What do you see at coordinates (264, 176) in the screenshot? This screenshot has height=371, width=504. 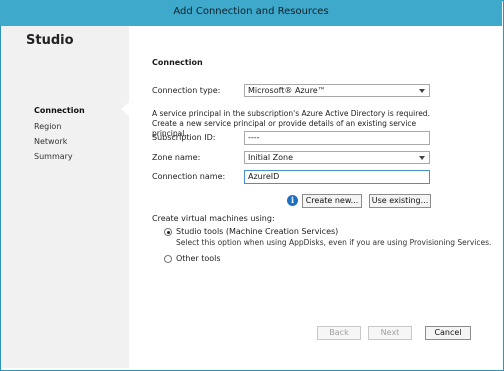 I see `connection-name-value: AzureID` at bounding box center [264, 176].